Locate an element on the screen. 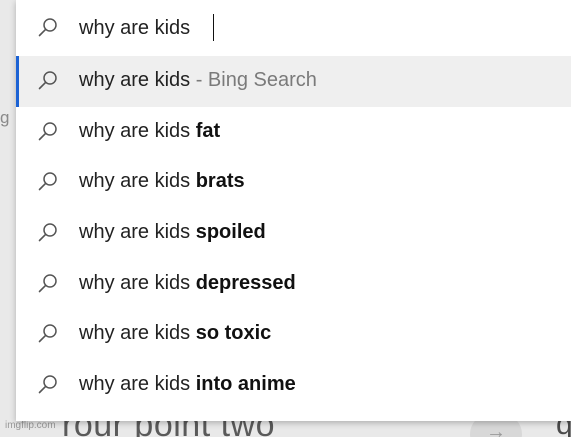  suggestion-completion: brats is located at coordinates (220, 181).